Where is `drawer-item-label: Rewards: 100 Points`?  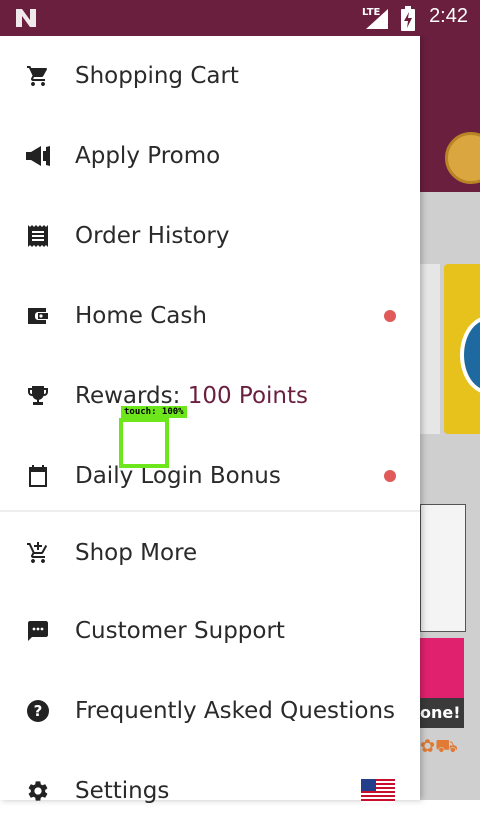 drawer-item-label: Rewards: 100 Points is located at coordinates (191, 396).